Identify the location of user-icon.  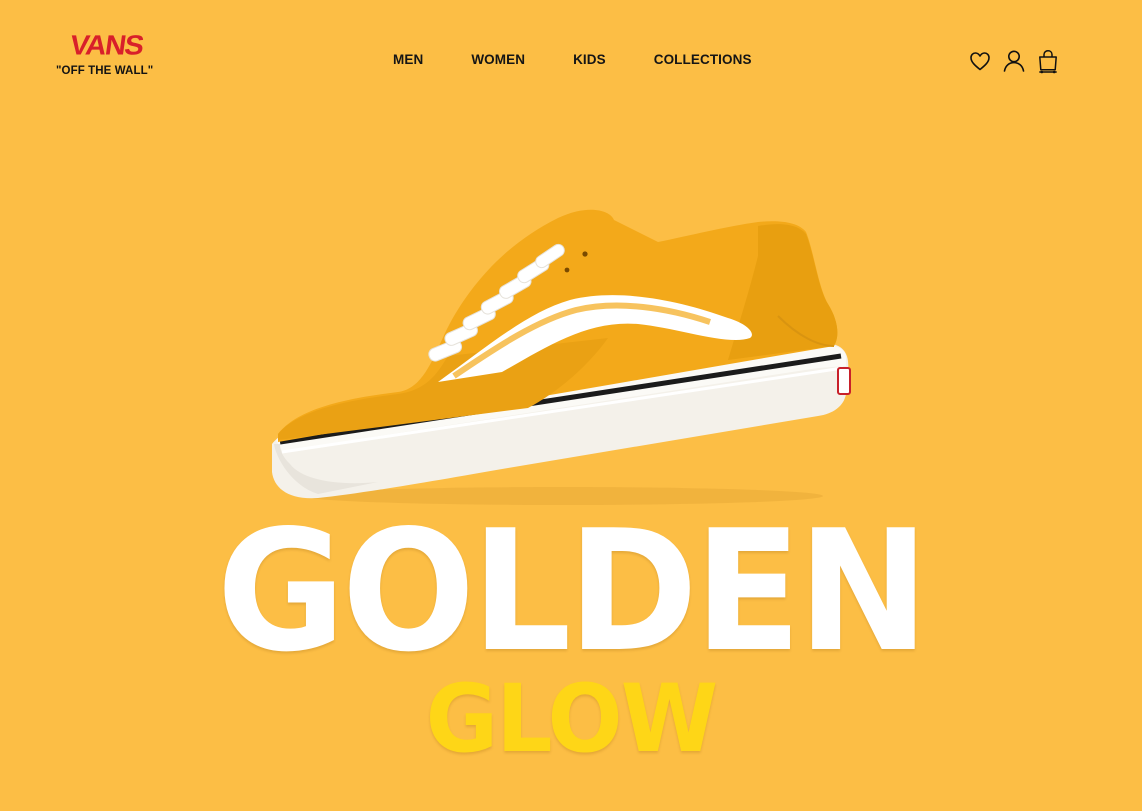
(1014, 61).